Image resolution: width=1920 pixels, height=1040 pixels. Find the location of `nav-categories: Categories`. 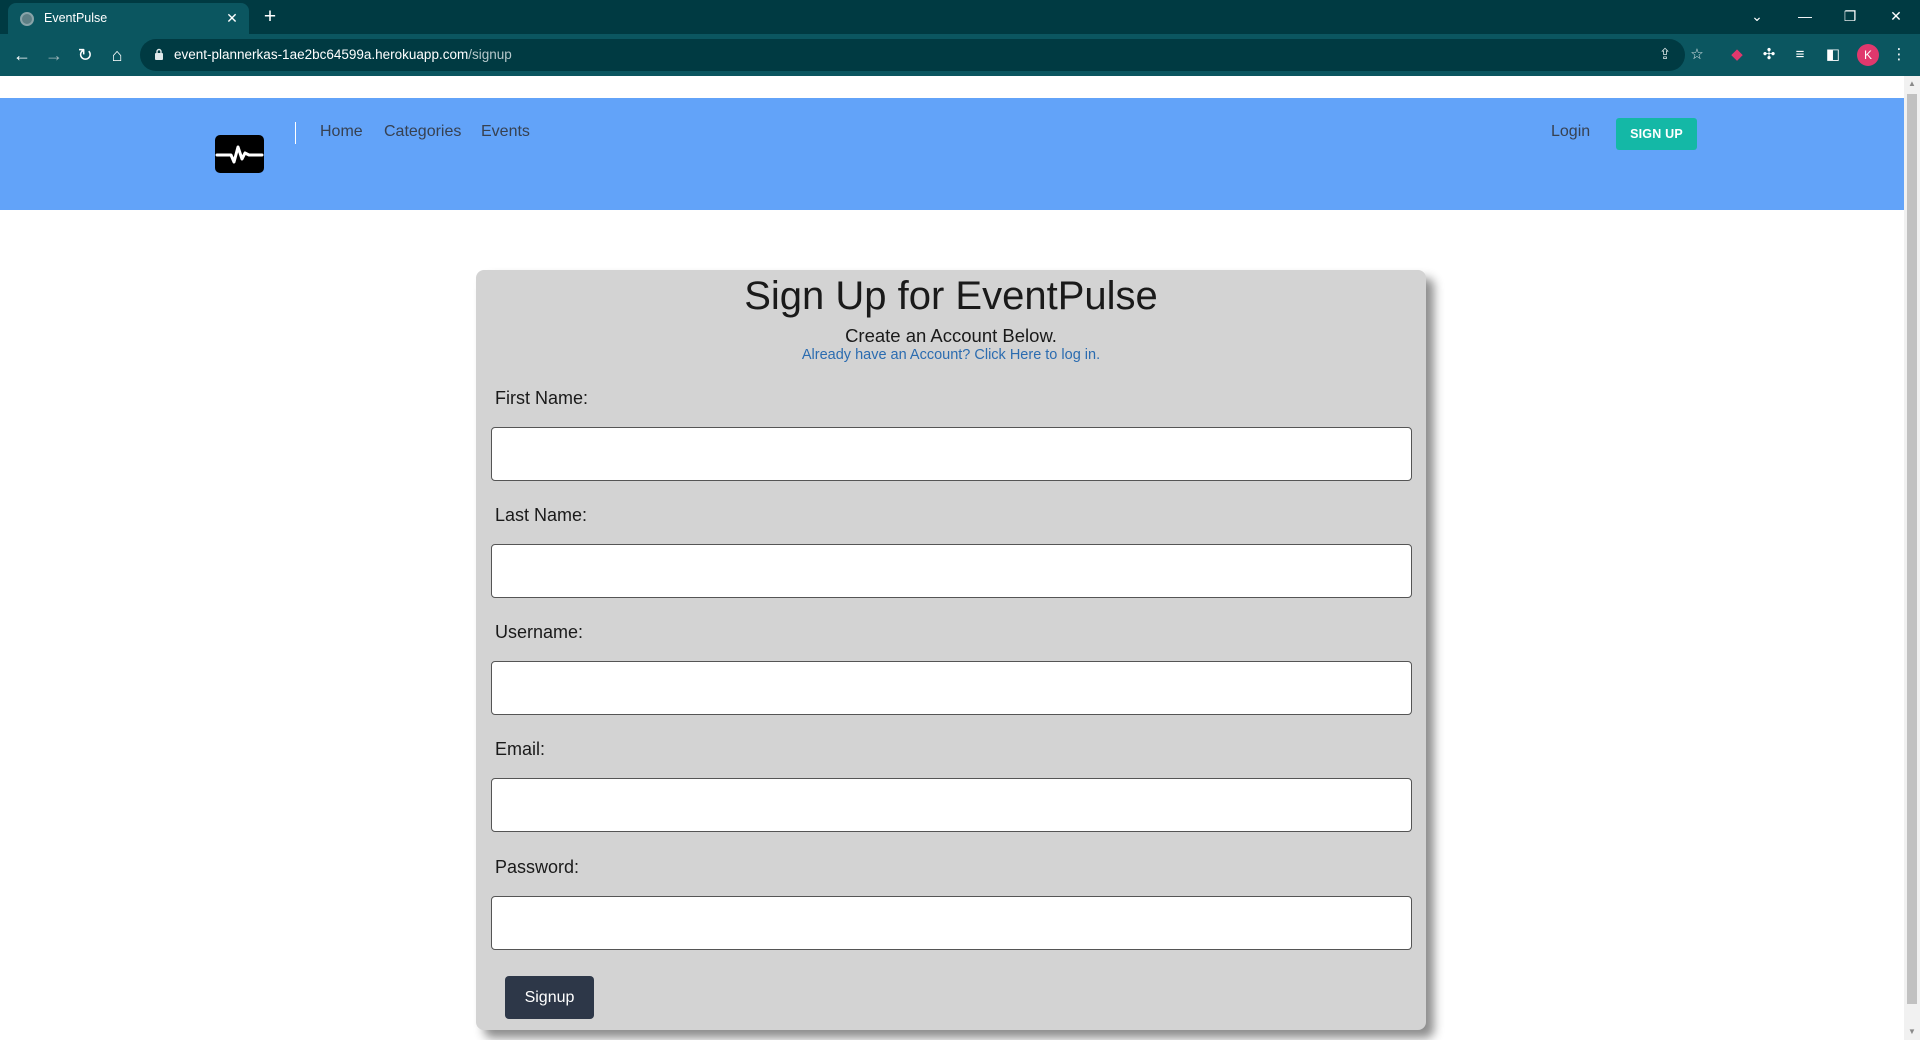

nav-categories: Categories is located at coordinates (422, 132).